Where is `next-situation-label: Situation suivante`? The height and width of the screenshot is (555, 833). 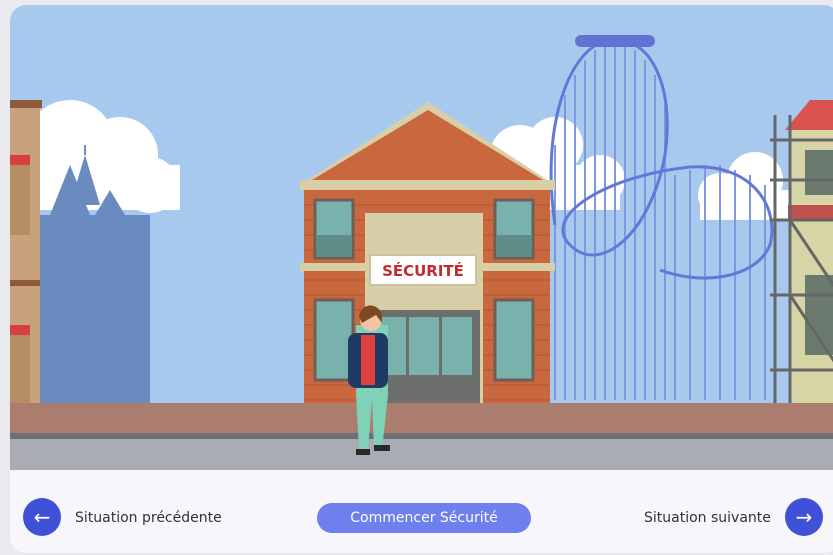 next-situation-label: Situation suivante is located at coordinates (707, 518).